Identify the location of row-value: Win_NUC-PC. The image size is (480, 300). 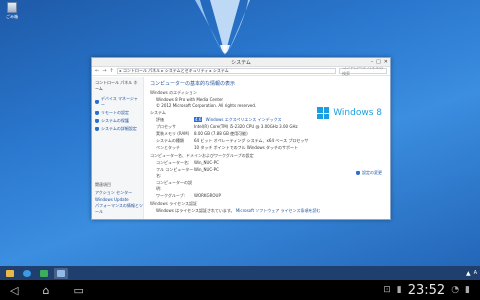
(206, 162).